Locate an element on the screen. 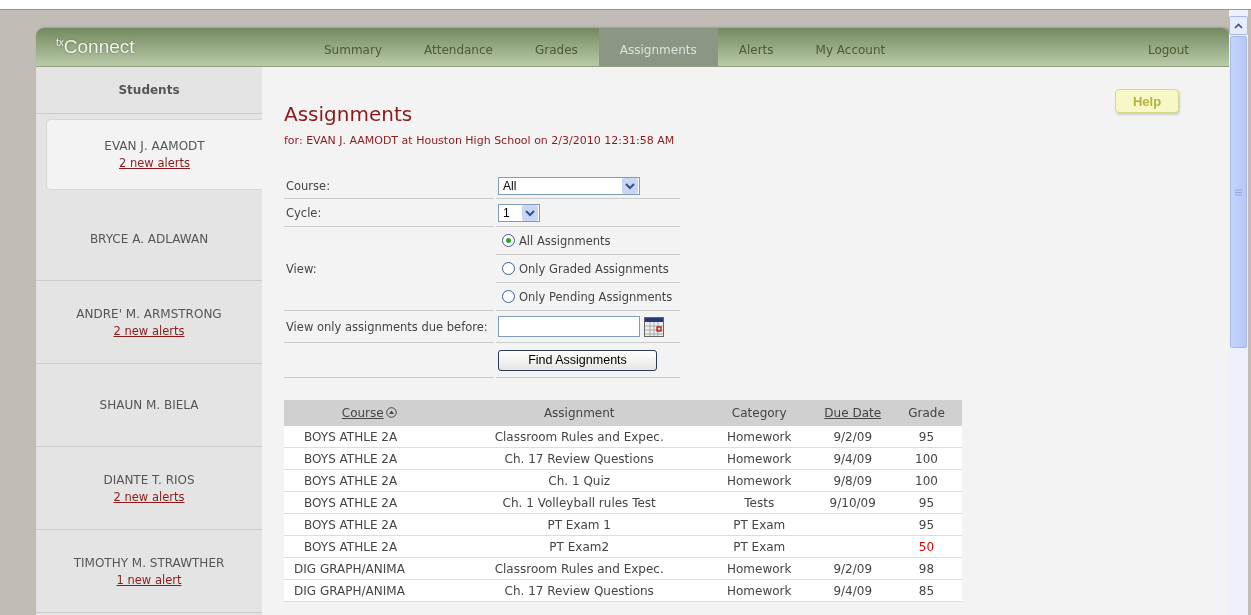  table-cell: 9/8/09 is located at coordinates (852, 480).